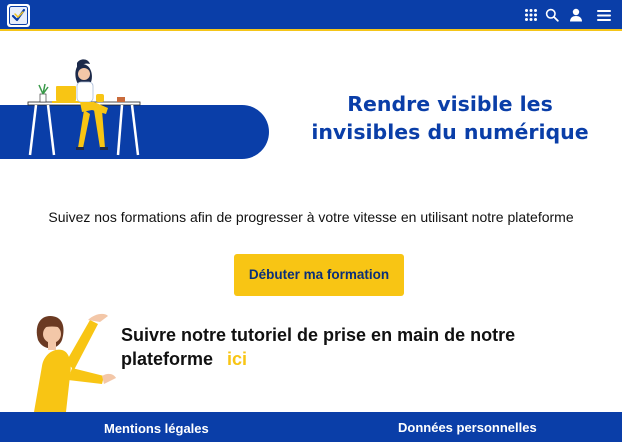 The width and height of the screenshot is (622, 442). I want to click on hero-title-line-2: invisibles du numérique, so click(450, 132).